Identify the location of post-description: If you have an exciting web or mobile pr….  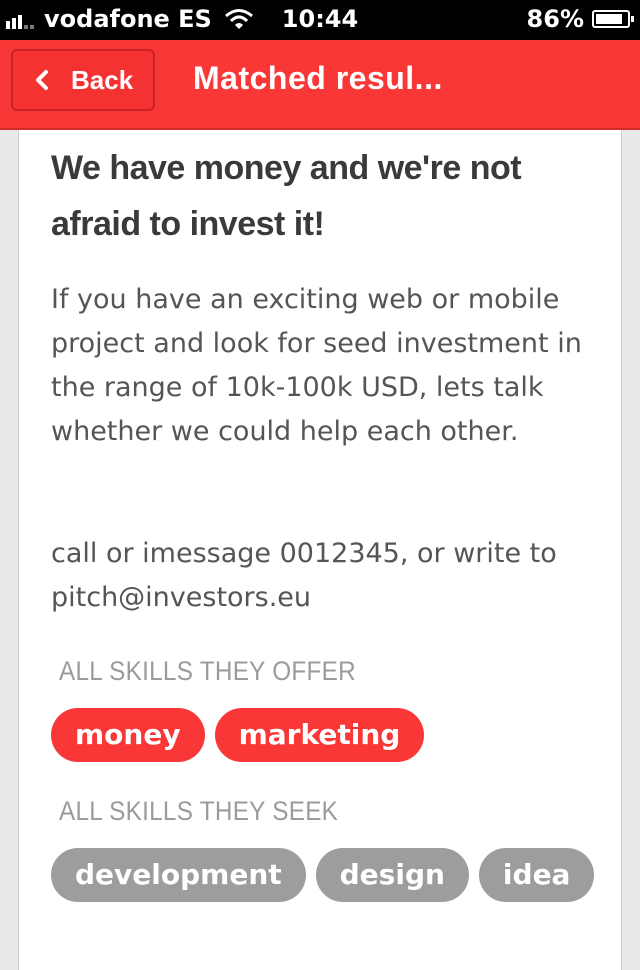
(316, 365).